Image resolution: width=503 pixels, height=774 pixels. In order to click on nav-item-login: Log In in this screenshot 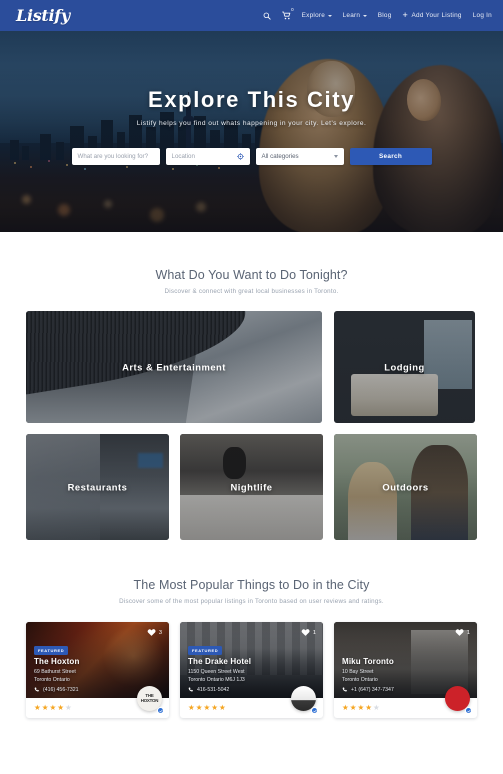, I will do `click(482, 15)`.